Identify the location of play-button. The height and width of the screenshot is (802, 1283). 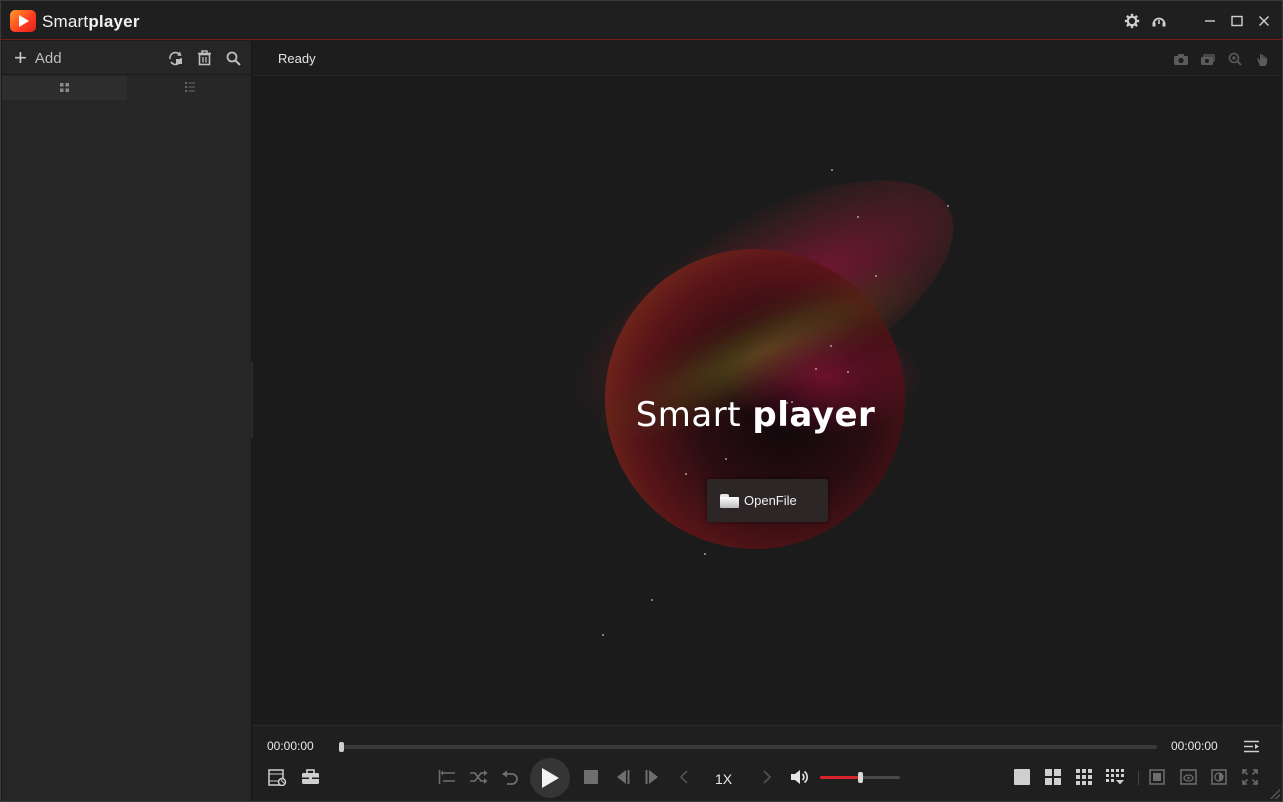
(550, 778).